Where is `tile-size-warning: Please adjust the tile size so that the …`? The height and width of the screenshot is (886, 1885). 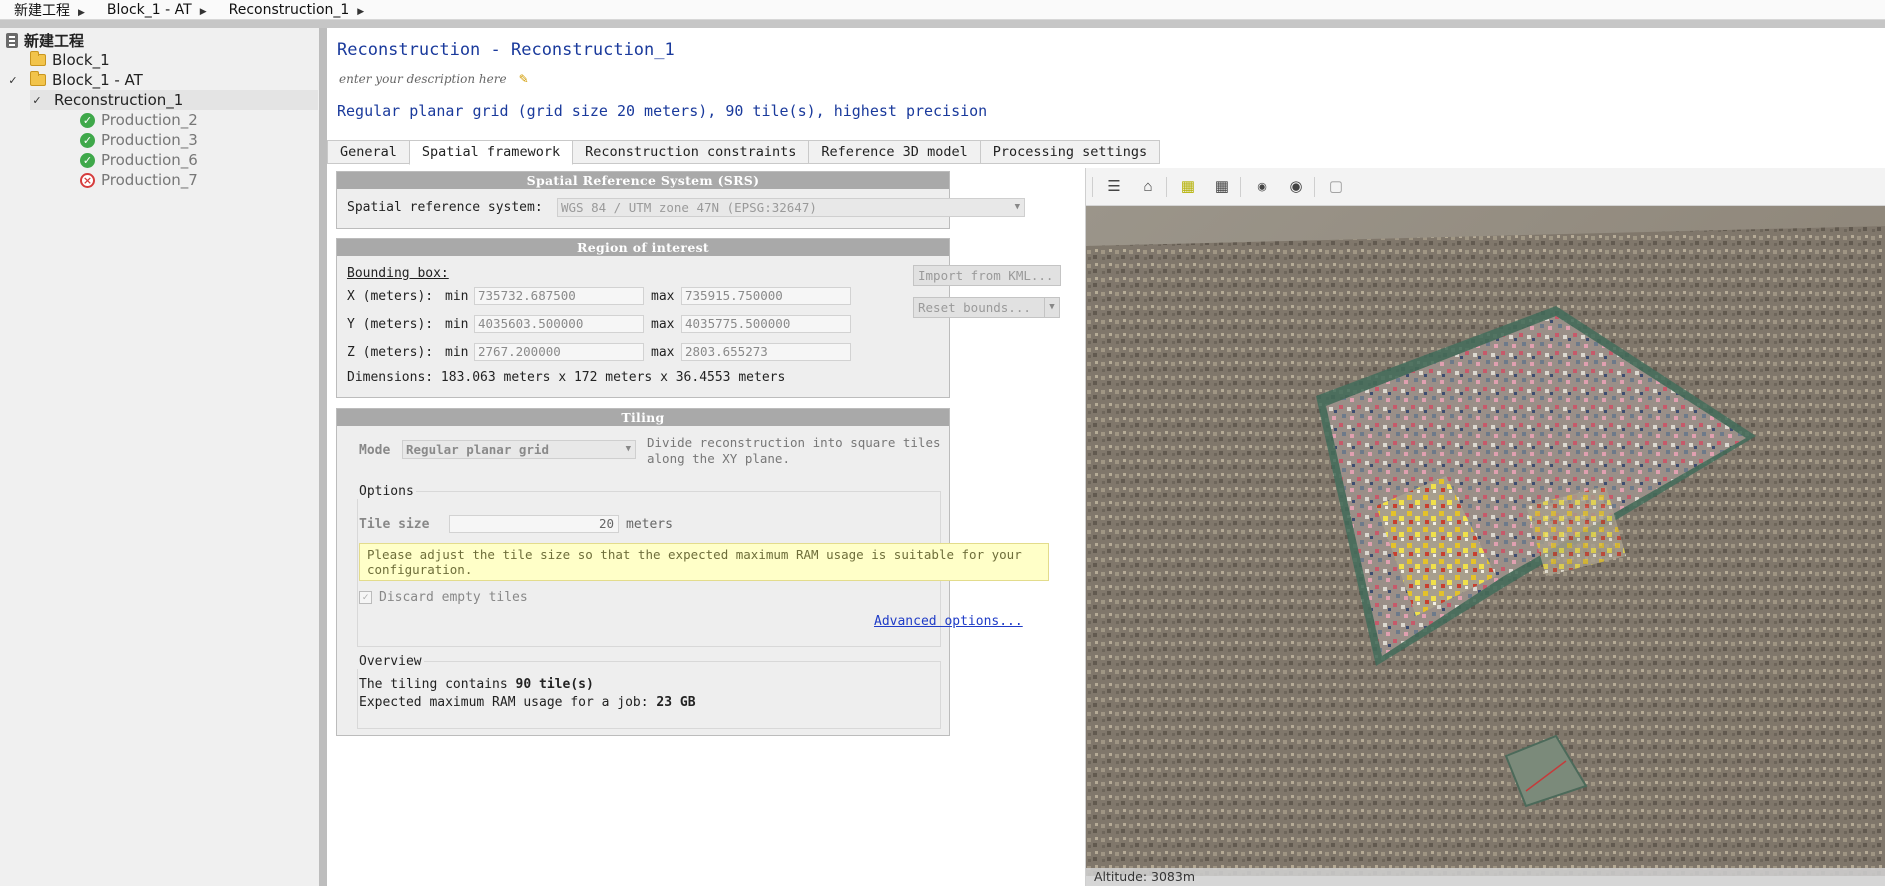
tile-size-warning: Please adjust the tile size so that the … is located at coordinates (704, 562).